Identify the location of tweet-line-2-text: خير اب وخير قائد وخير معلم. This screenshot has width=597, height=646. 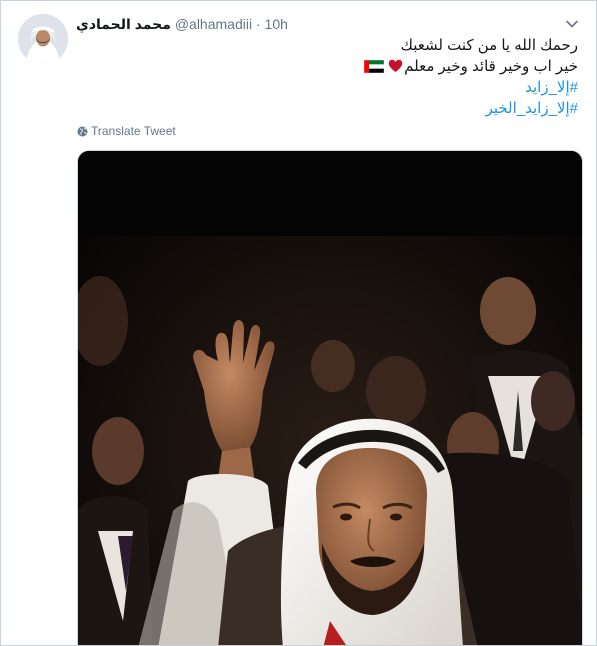
(491, 66).